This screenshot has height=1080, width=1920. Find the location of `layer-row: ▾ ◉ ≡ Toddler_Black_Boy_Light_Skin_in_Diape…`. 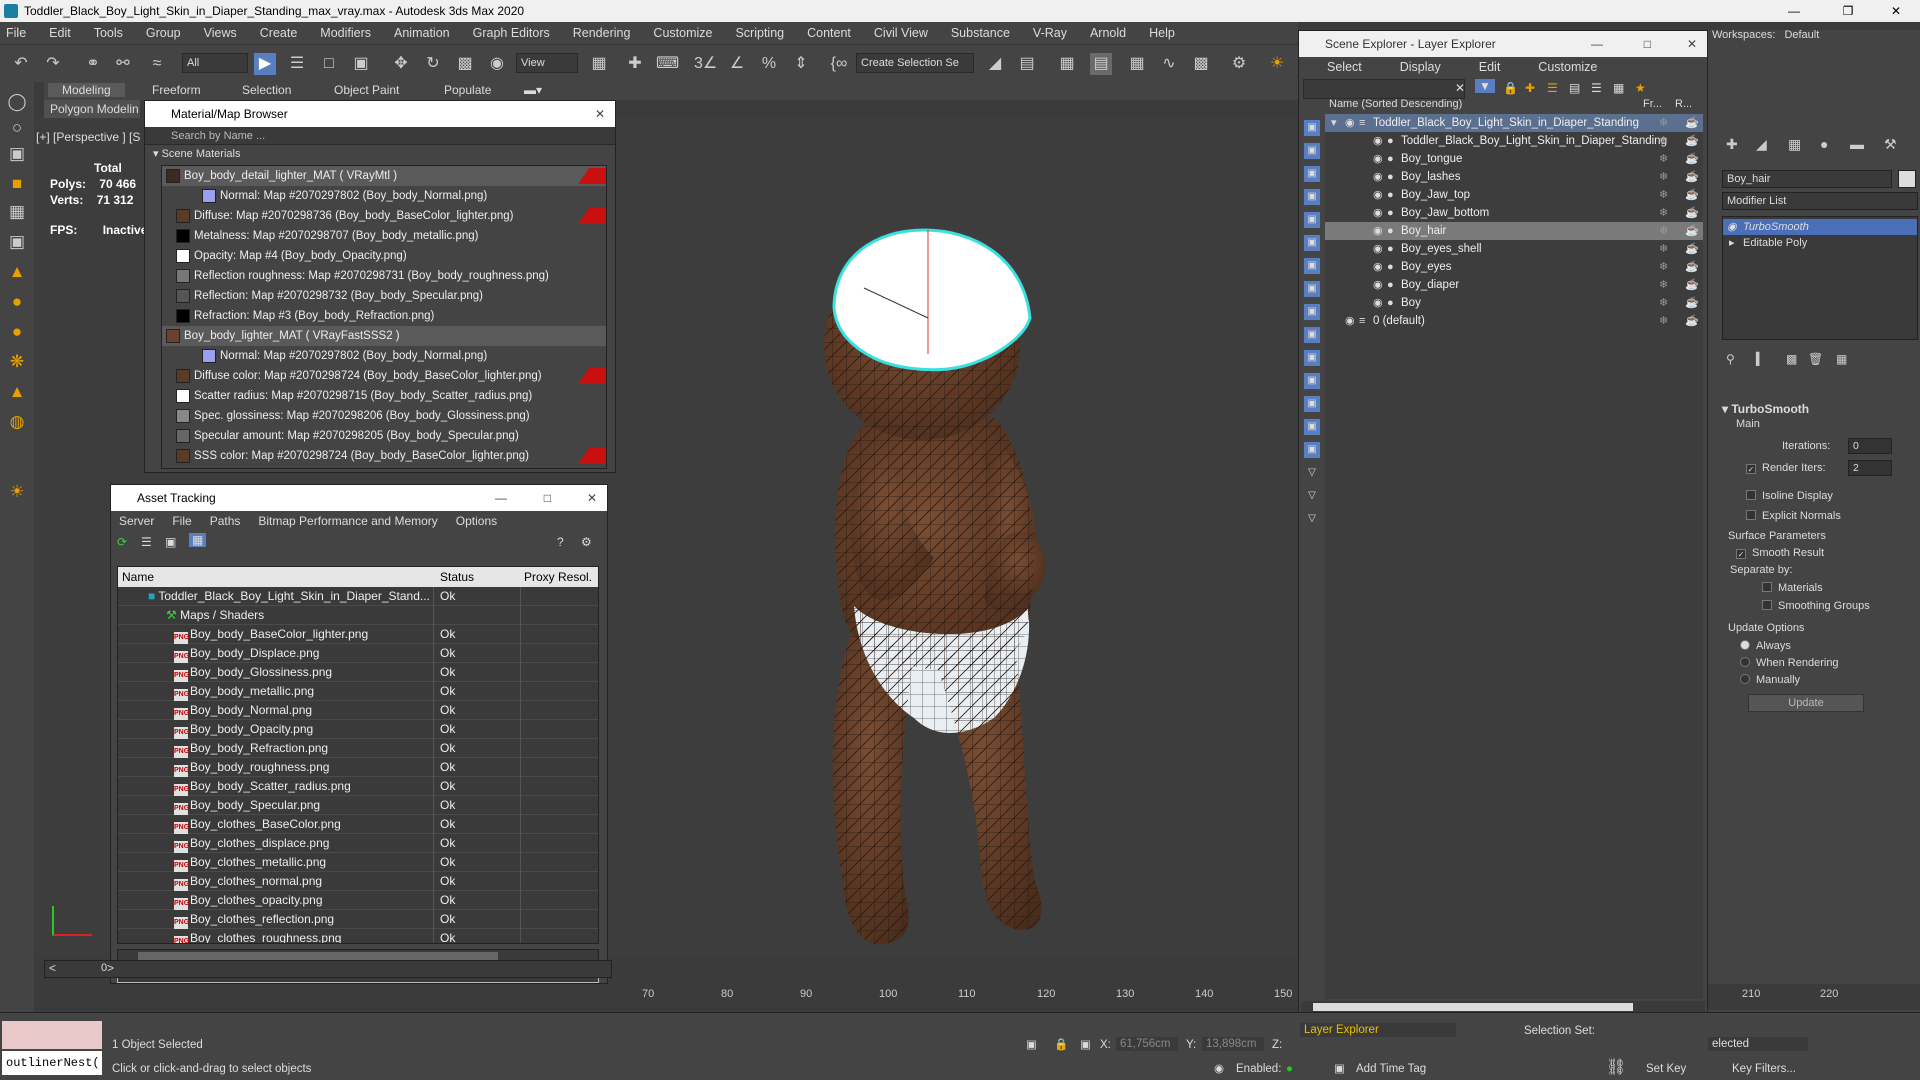

layer-row: ▾ ◉ ≡ Toddler_Black_Boy_Light_Skin_in_Diape… is located at coordinates (1514, 123).